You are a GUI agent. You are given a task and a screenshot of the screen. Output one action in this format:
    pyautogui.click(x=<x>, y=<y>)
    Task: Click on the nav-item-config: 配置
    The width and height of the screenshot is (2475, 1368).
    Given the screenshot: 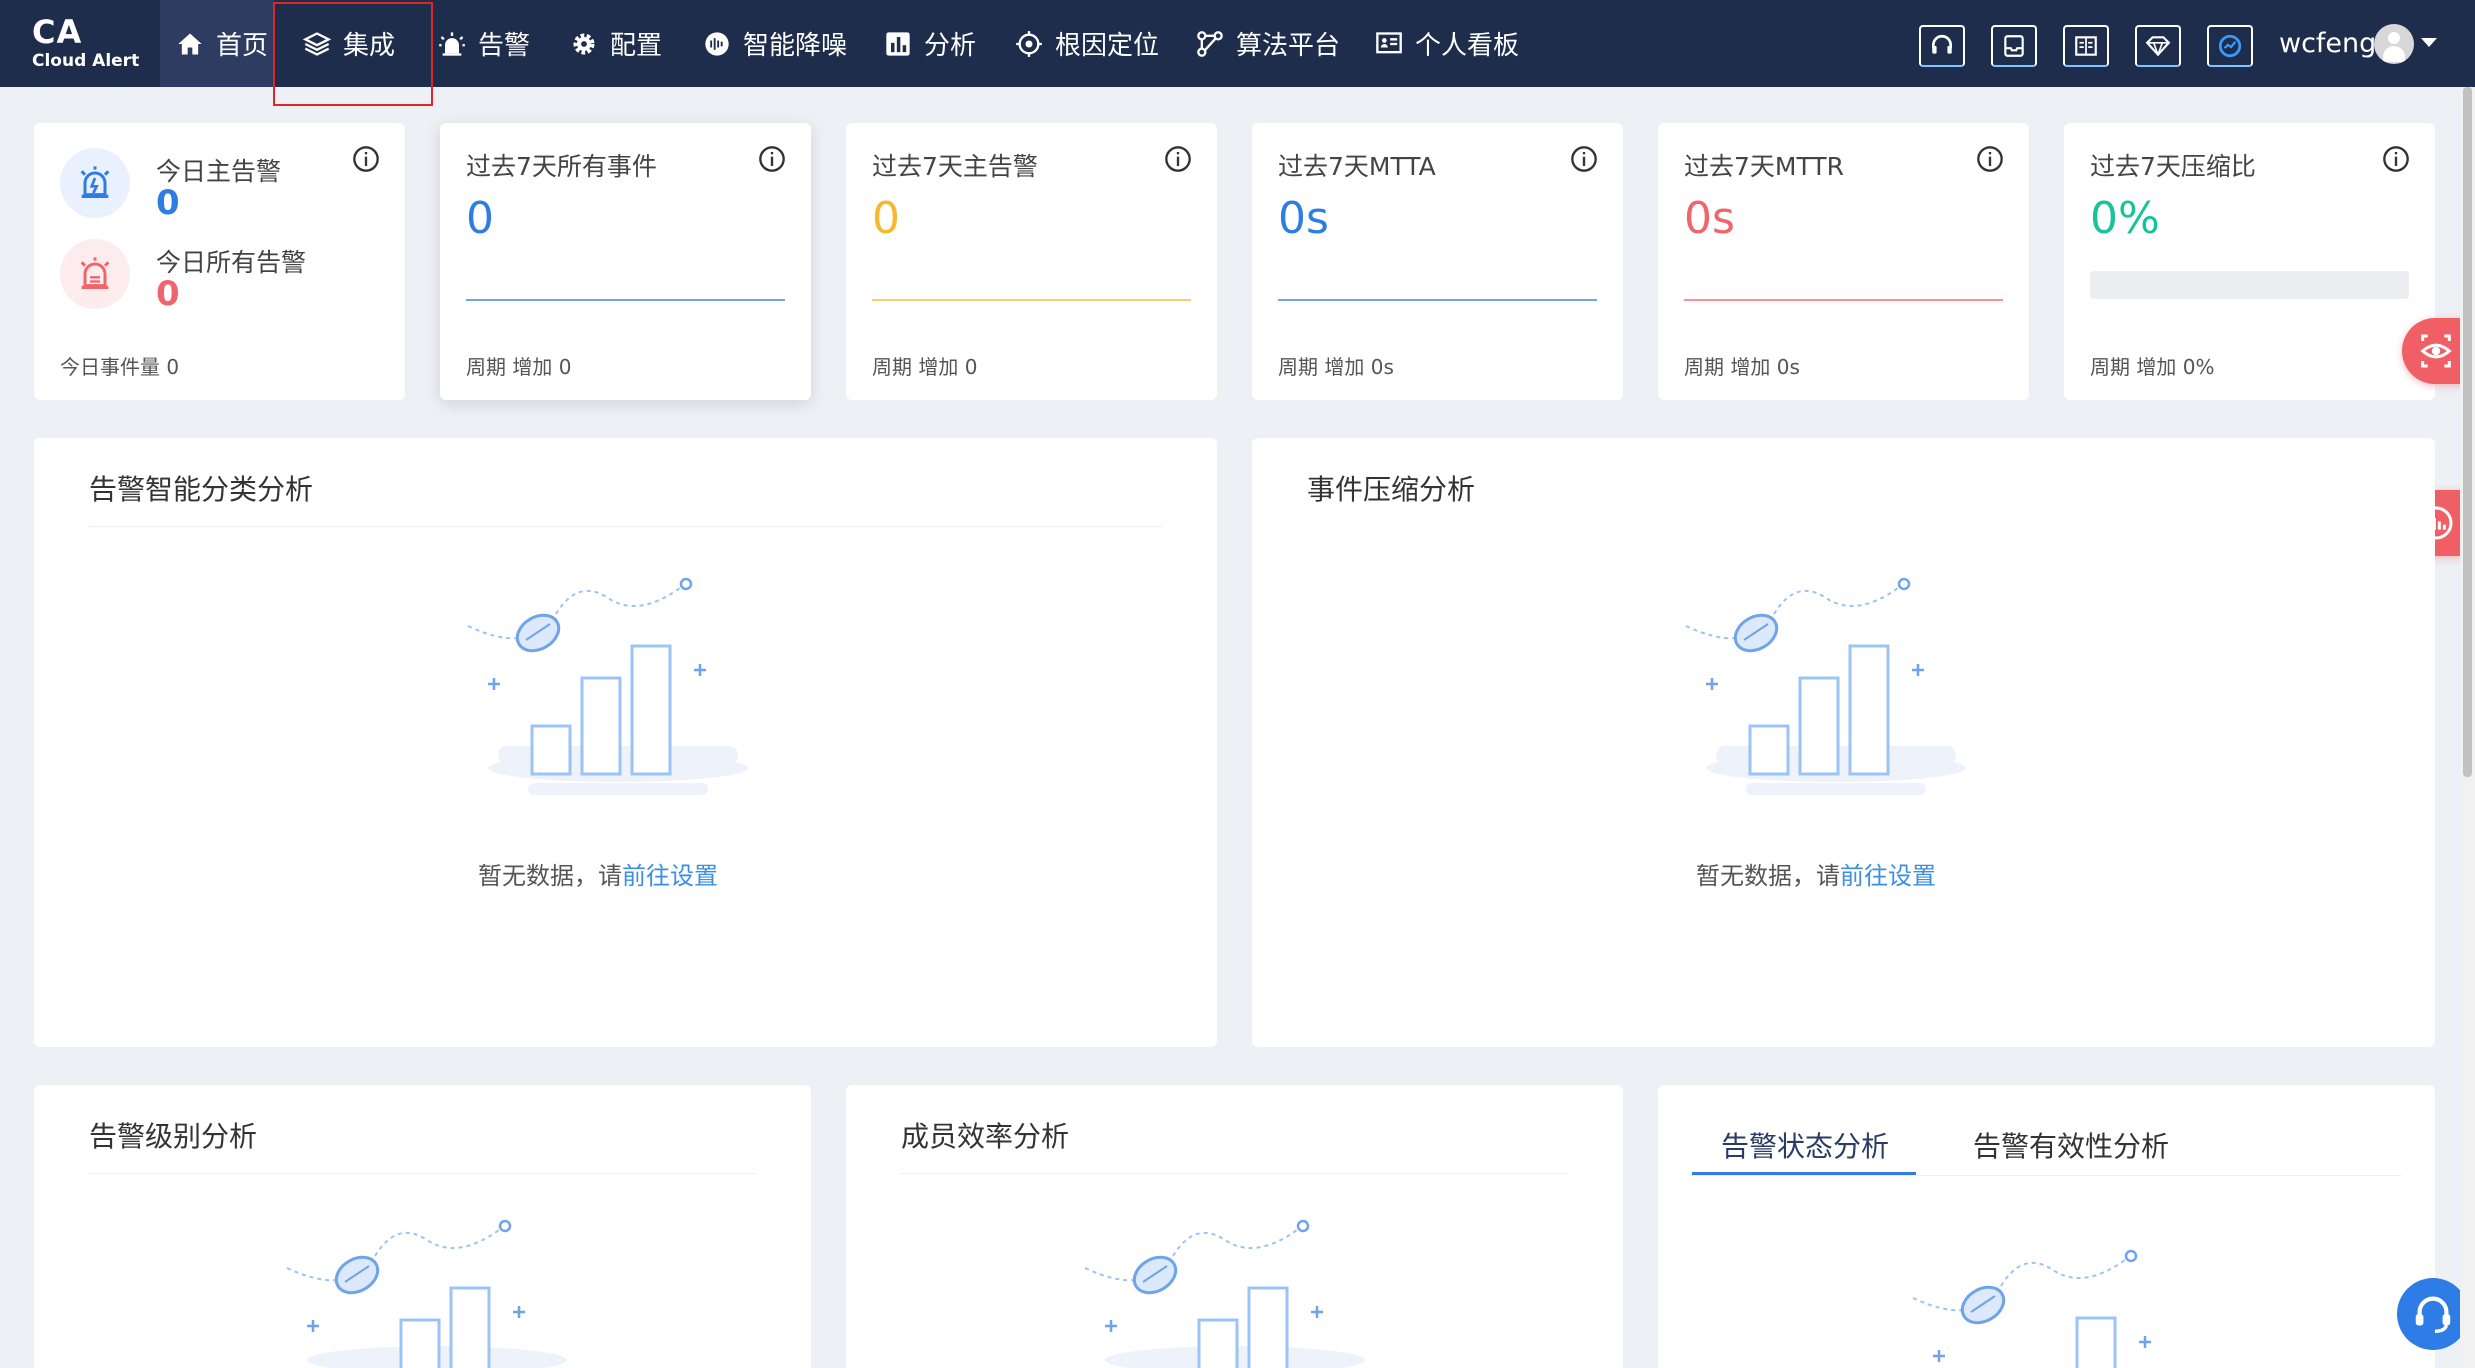 What is the action you would take?
    pyautogui.click(x=616, y=43)
    